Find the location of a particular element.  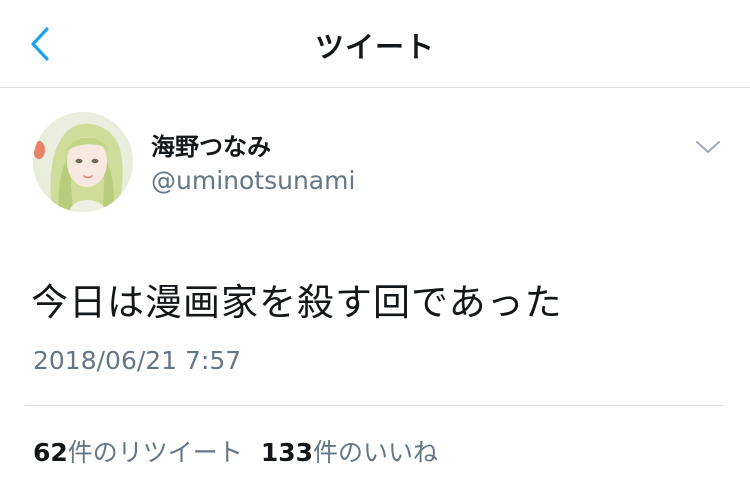

retweets-stat: 62 件のリツイート is located at coordinates (138, 451).